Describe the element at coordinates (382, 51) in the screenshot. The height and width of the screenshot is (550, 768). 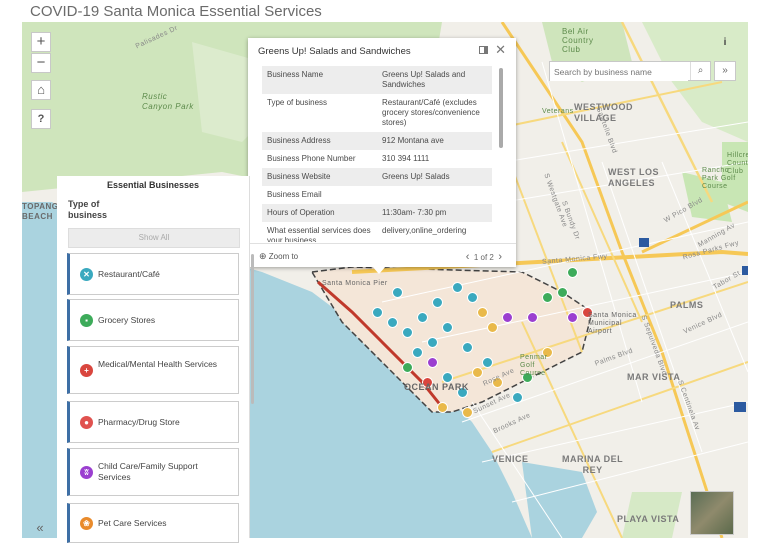
I see `popup-header: Greens Up! Salads and Sandwiches ✕` at that location.